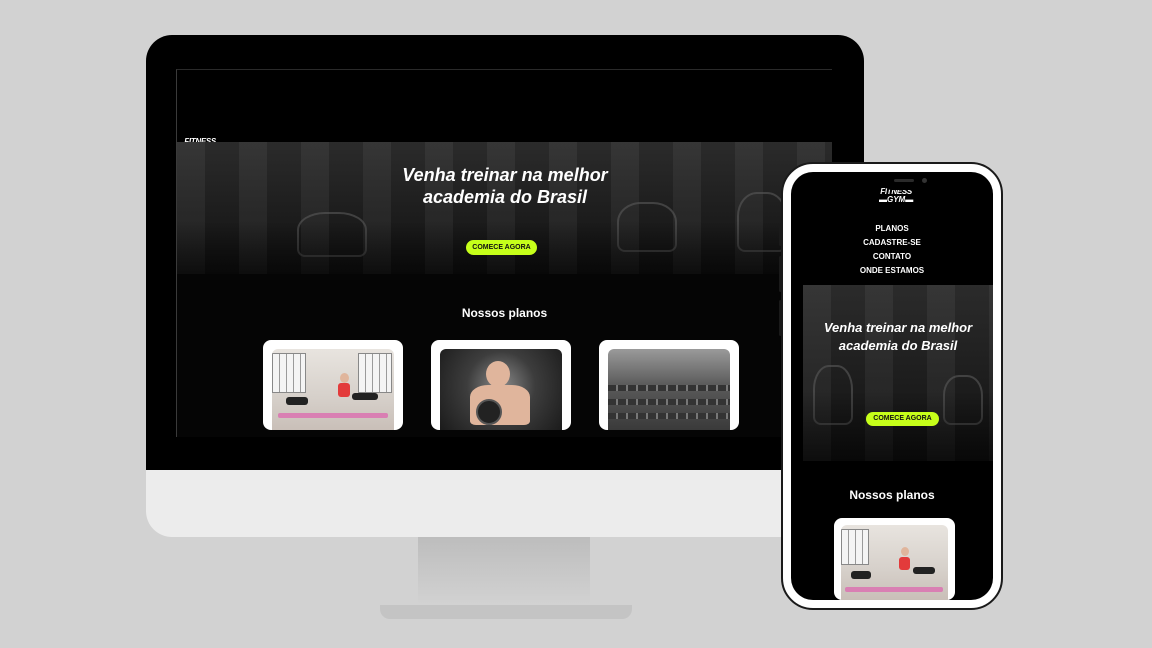  Describe the element at coordinates (504, 106) in the screenshot. I see `desktop-navbar` at that location.